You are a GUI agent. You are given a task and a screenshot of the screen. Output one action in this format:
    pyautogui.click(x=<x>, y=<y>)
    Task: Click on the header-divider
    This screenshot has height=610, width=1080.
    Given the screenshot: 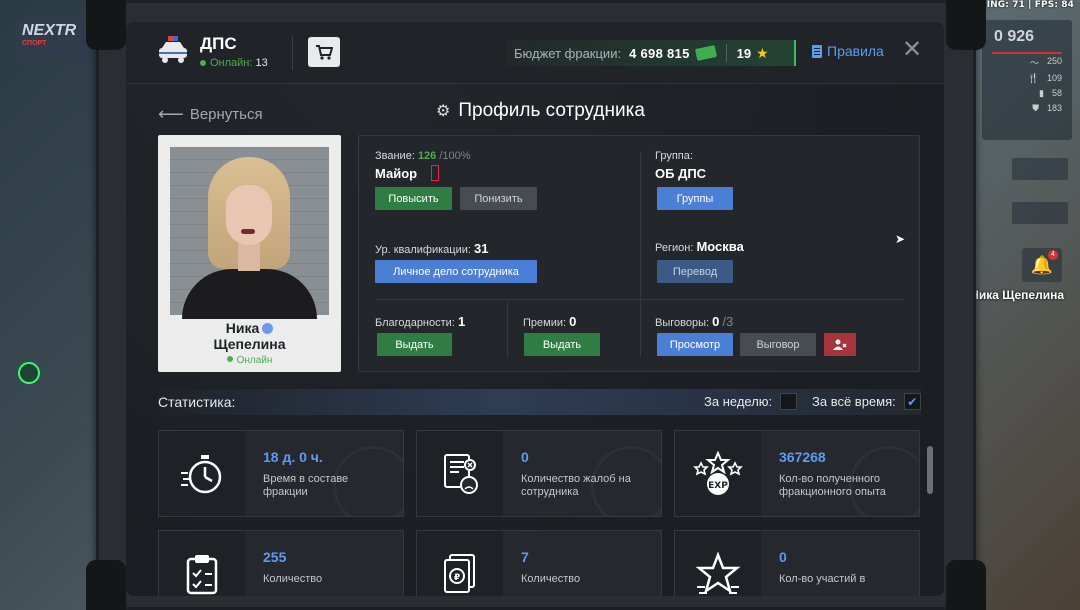 What is the action you would take?
    pyautogui.click(x=292, y=53)
    